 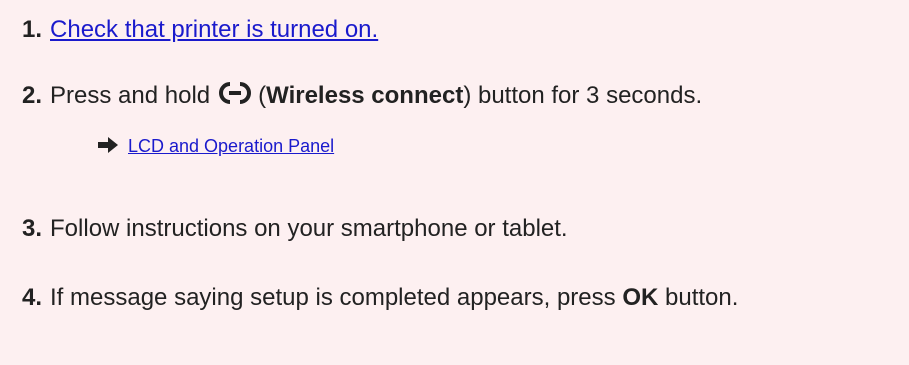 What do you see at coordinates (365, 95) in the screenshot?
I see `wireless-connect-label: Wireless connect` at bounding box center [365, 95].